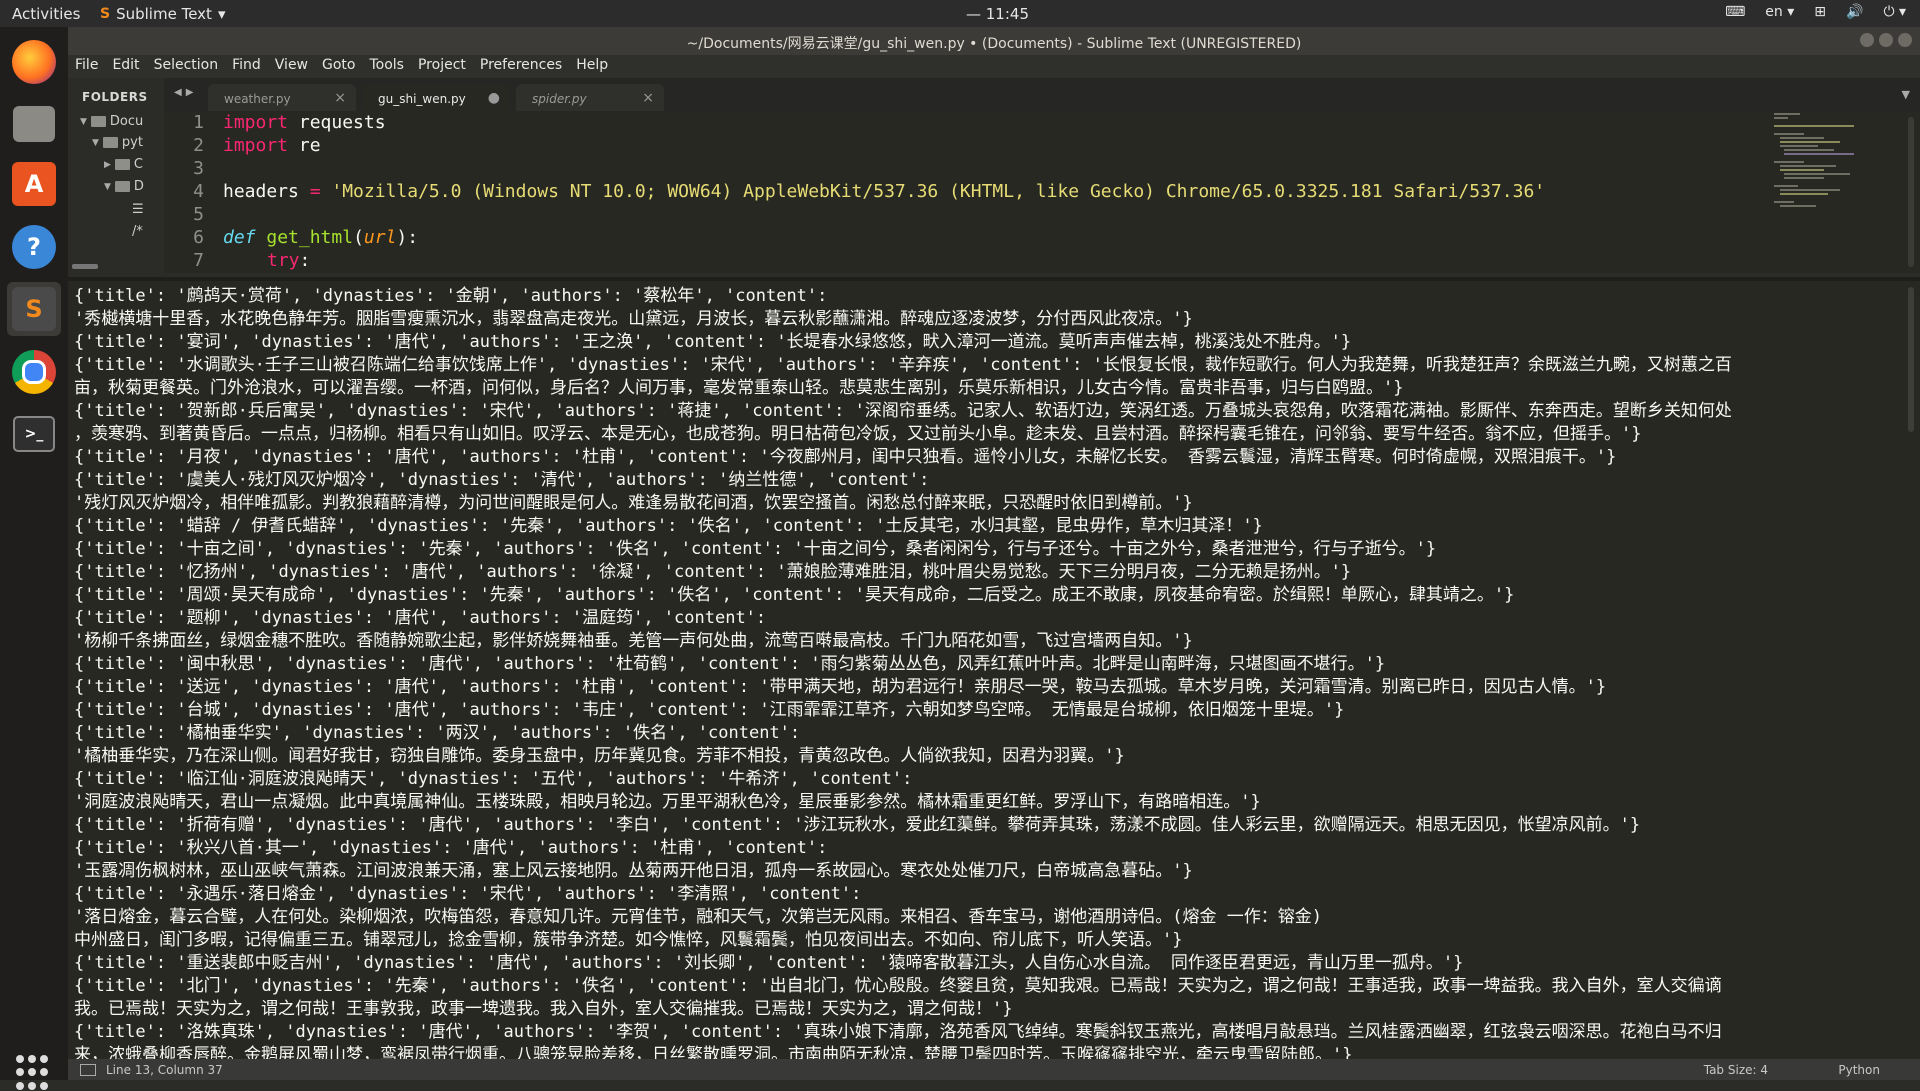  I want to click on code-line: try:, so click(289, 260).